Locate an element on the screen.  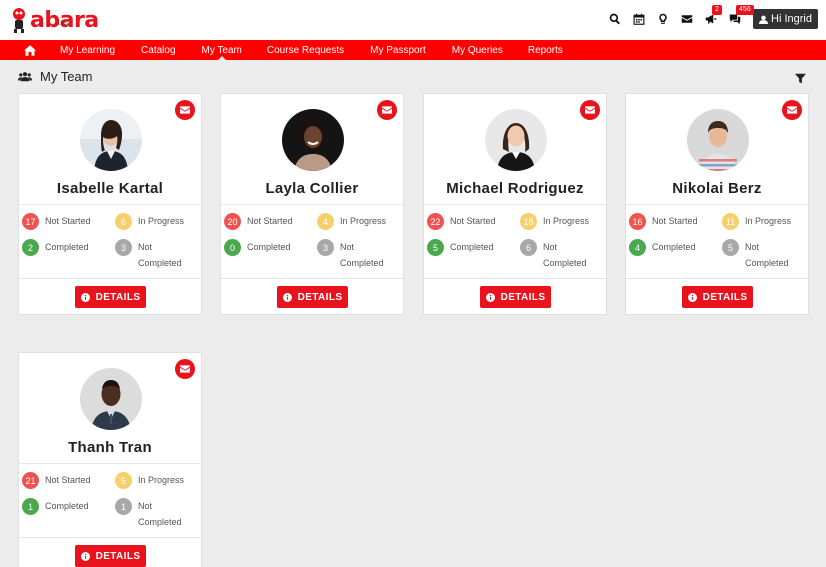
in-progress-count: 5 is located at coordinates (123, 480).